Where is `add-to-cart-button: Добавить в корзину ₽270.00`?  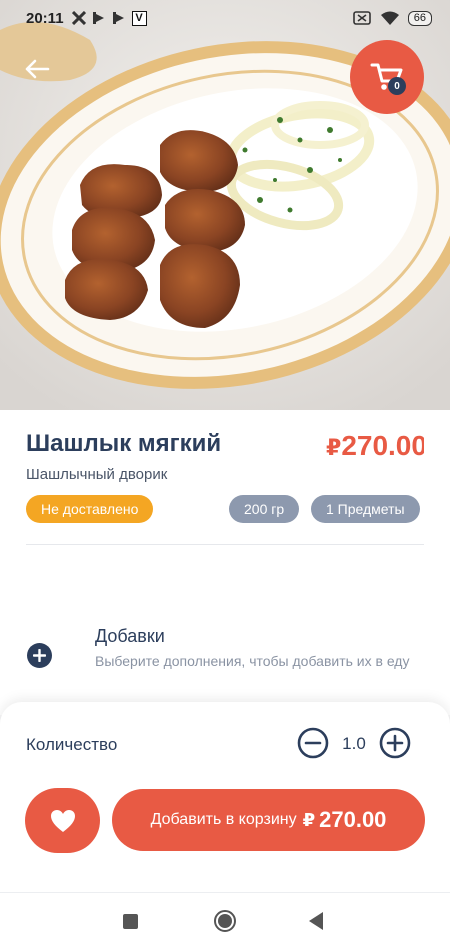 add-to-cart-button: Добавить в корзину ₽270.00 is located at coordinates (268, 820).